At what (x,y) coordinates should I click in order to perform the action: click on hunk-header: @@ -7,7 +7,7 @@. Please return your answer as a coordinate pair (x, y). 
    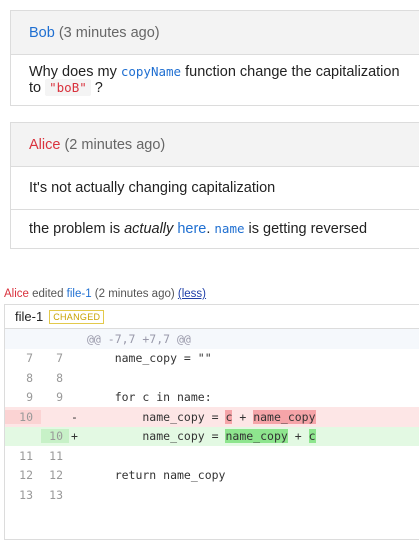
    Looking at the image, I should click on (212, 339).